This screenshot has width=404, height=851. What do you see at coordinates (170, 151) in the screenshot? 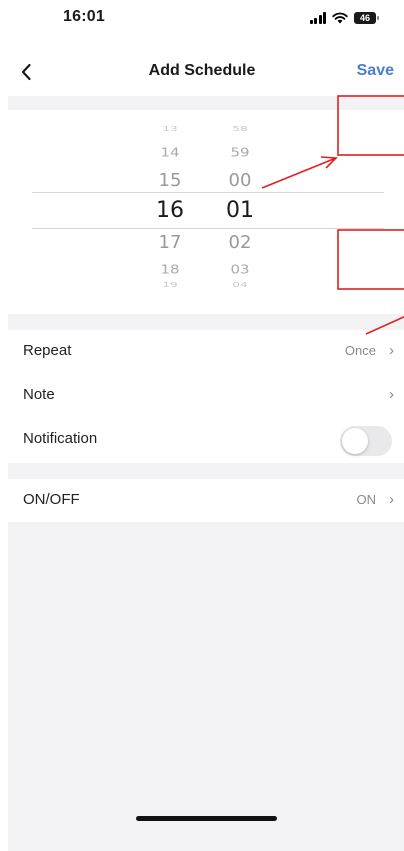
I see `hour-option: 14` at bounding box center [170, 151].